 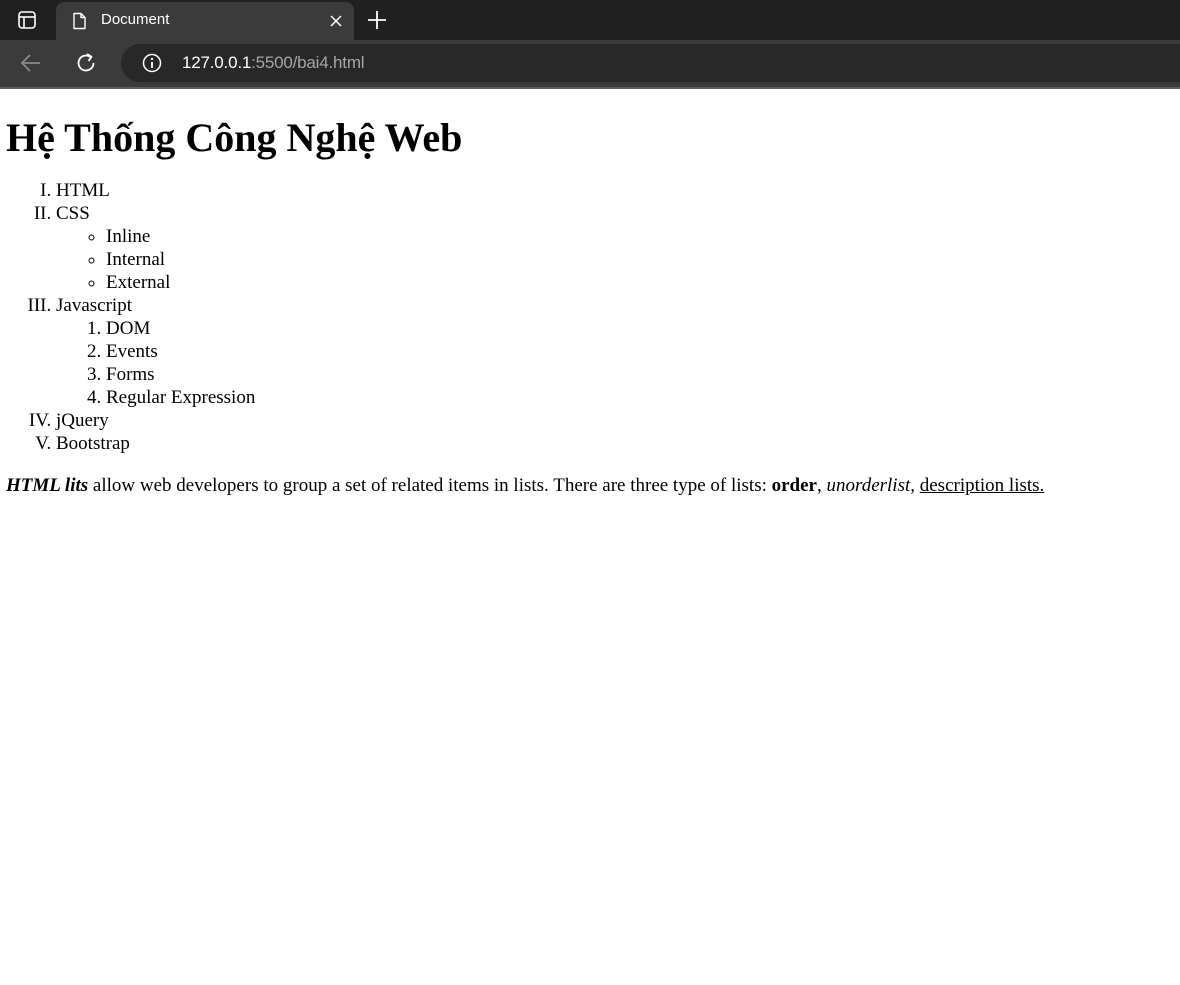 What do you see at coordinates (152, 63) in the screenshot?
I see `site-info-icon` at bounding box center [152, 63].